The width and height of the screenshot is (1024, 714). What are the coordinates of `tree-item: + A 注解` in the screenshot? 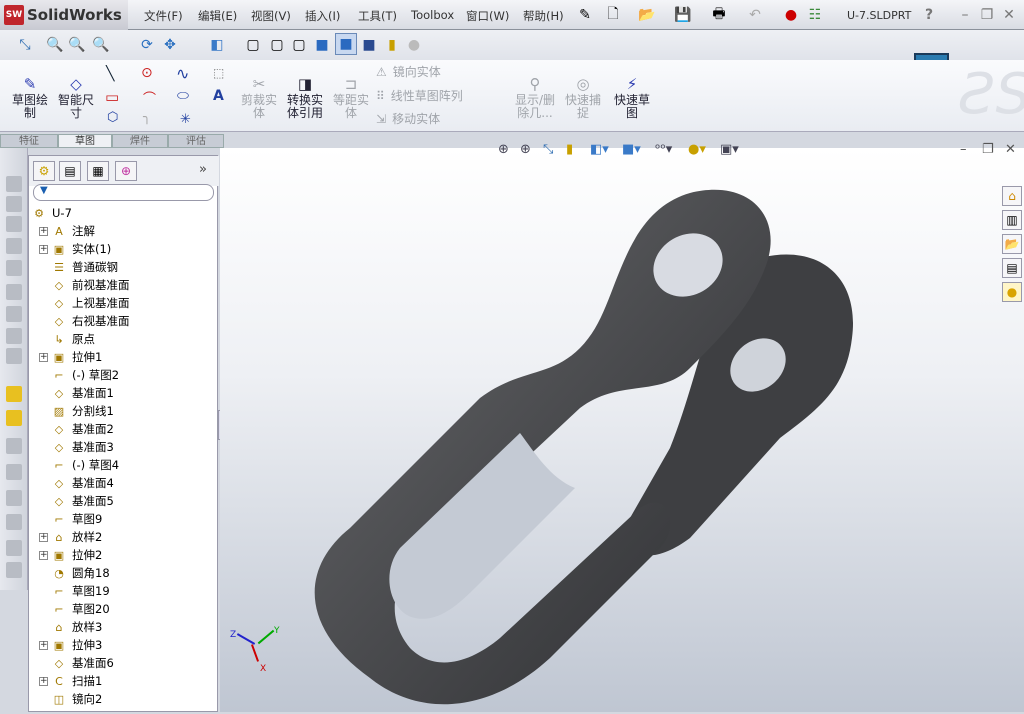 It's located at (67, 231).